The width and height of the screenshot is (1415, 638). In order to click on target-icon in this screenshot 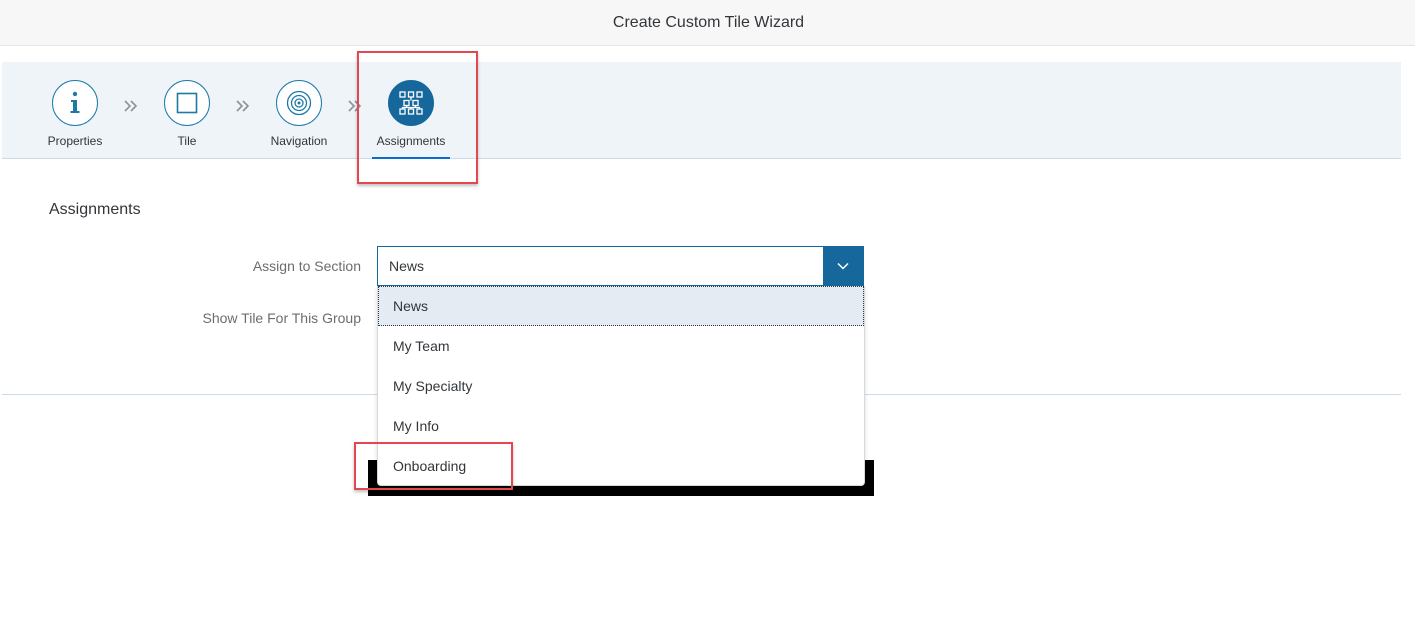, I will do `click(299, 103)`.